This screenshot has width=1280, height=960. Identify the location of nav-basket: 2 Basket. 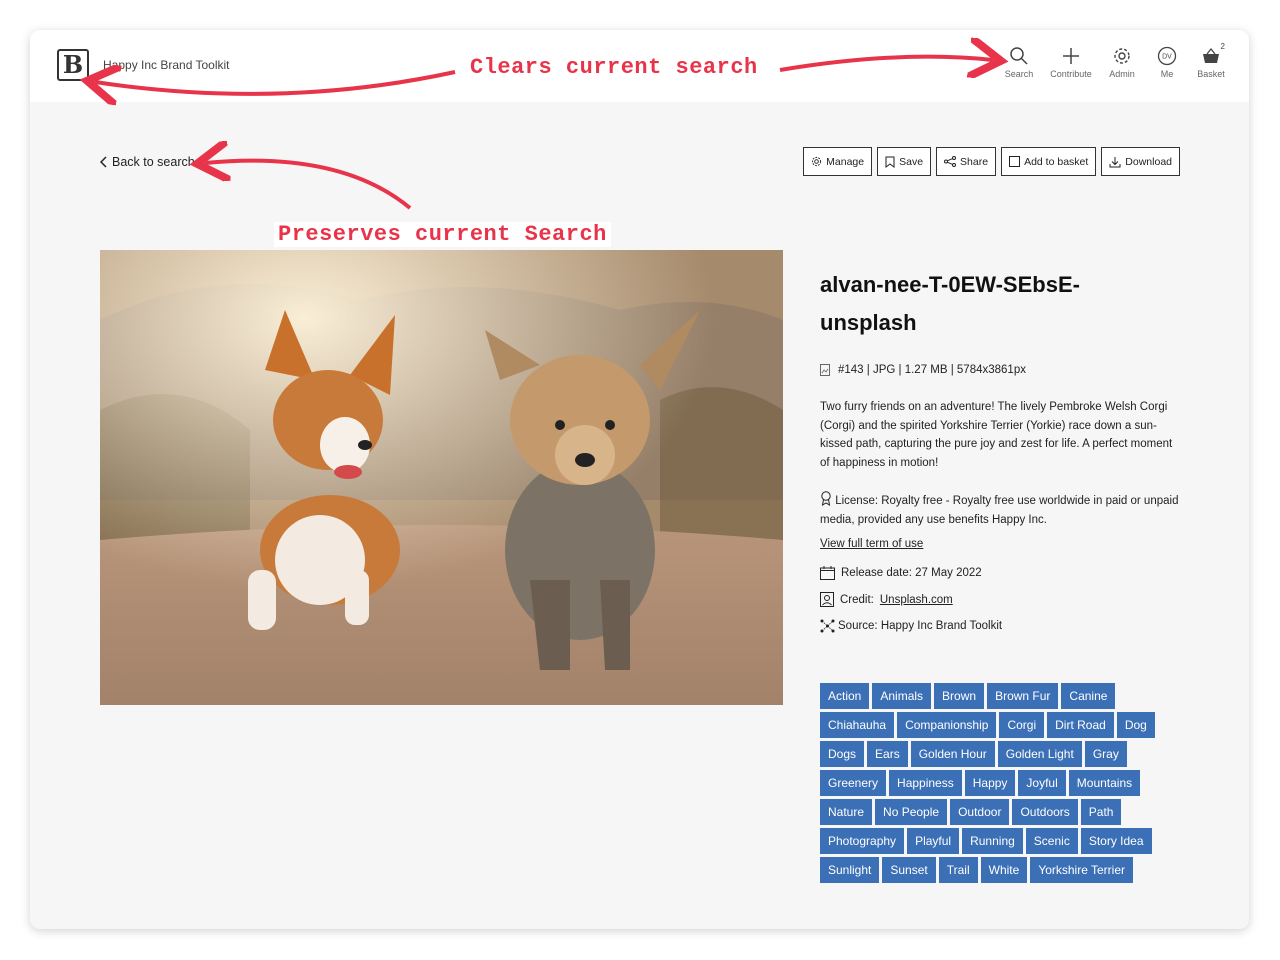
(1211, 60).